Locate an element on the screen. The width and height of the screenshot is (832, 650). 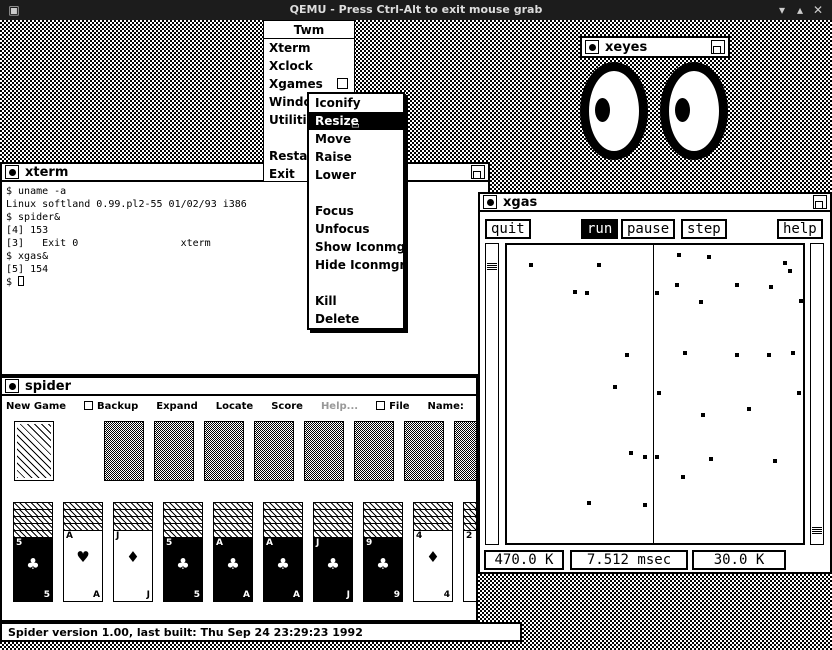
tableau-column: A ♥ A is located at coordinates (83, 552).